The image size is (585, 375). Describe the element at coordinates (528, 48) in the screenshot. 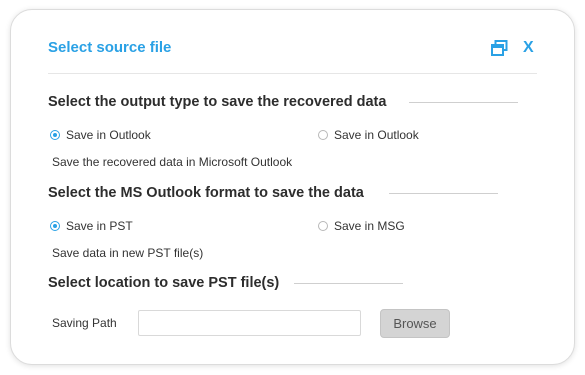

I see `close-icon: X` at that location.